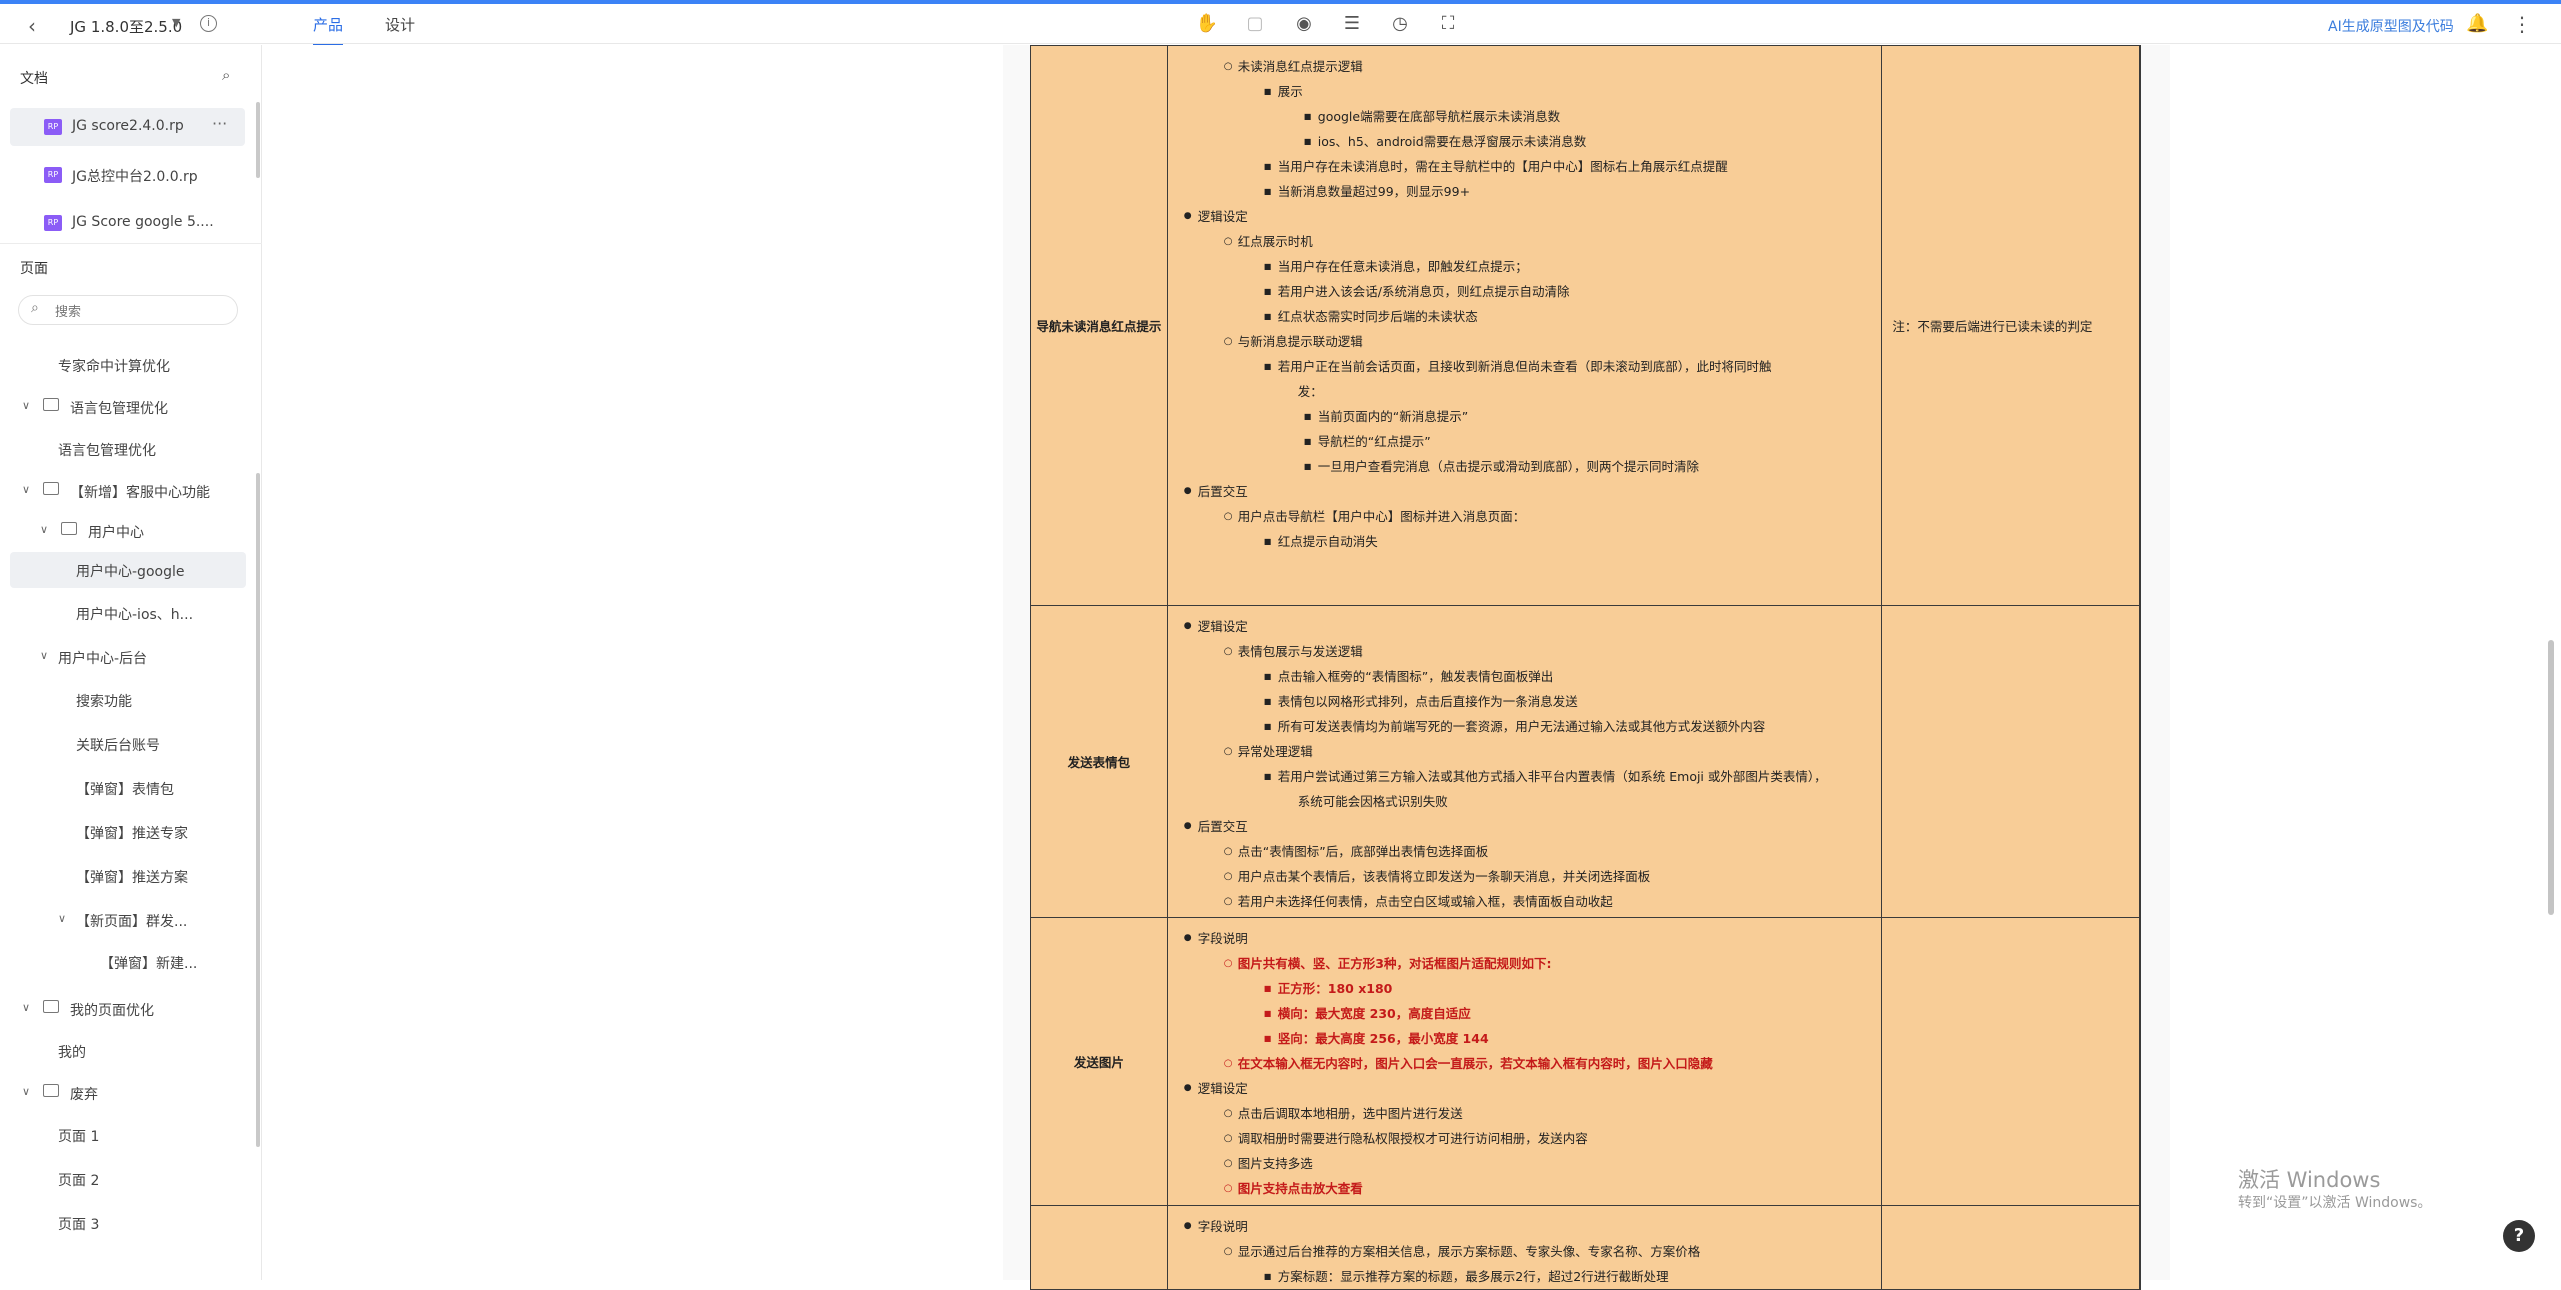  What do you see at coordinates (1304, 24) in the screenshot?
I see `eye-preview-icon: ◉` at bounding box center [1304, 24].